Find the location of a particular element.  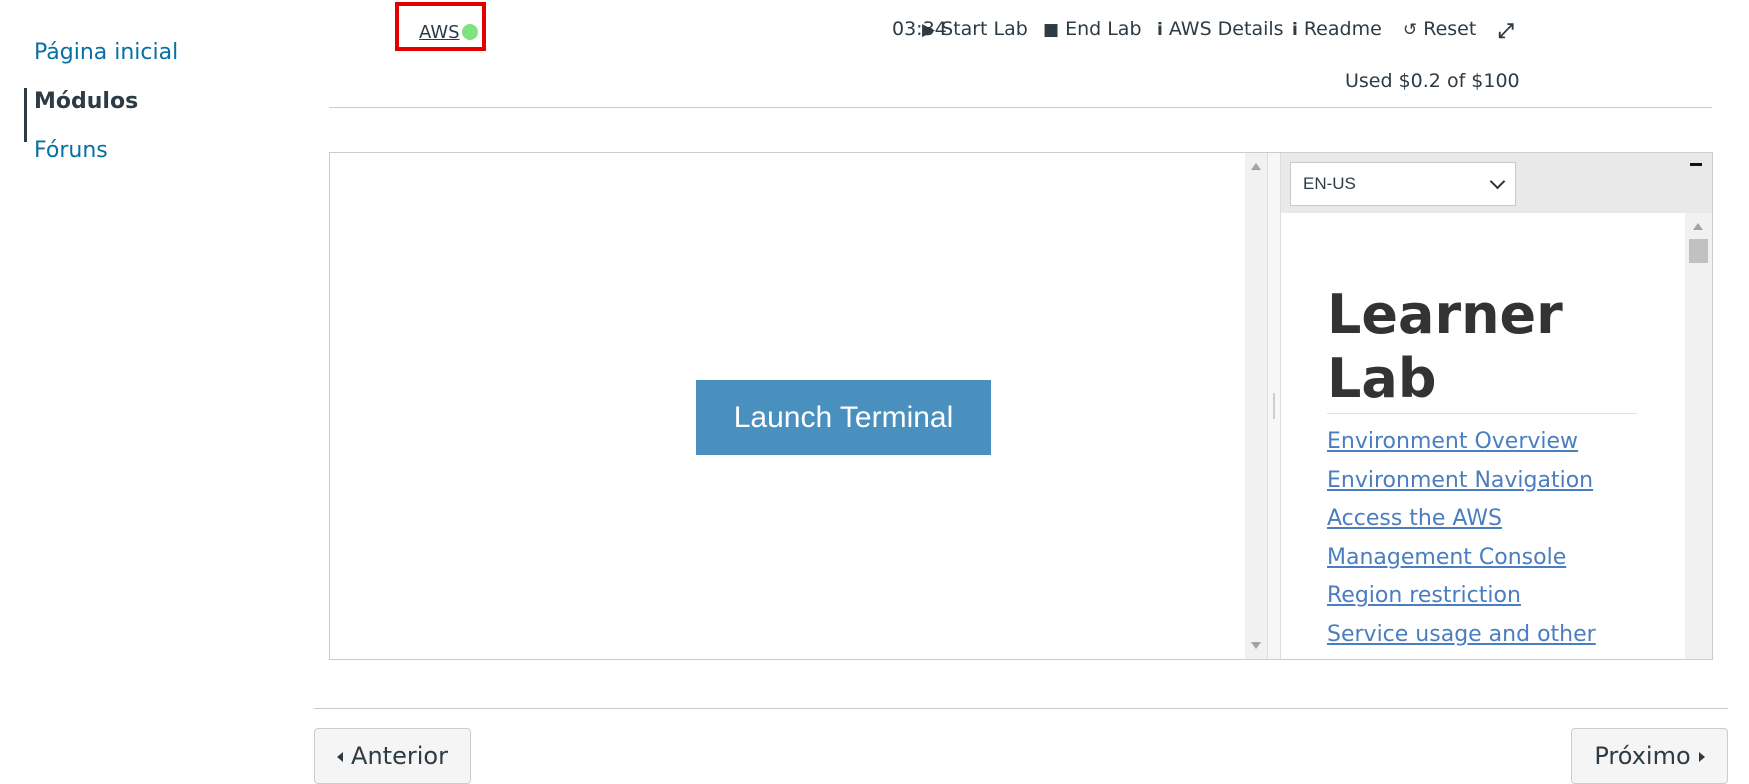

aws-details-label: AWS Details is located at coordinates (1226, 29).